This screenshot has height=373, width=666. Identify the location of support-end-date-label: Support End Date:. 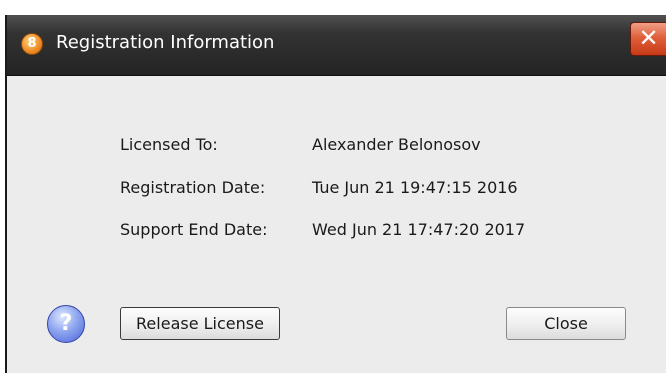
(194, 229).